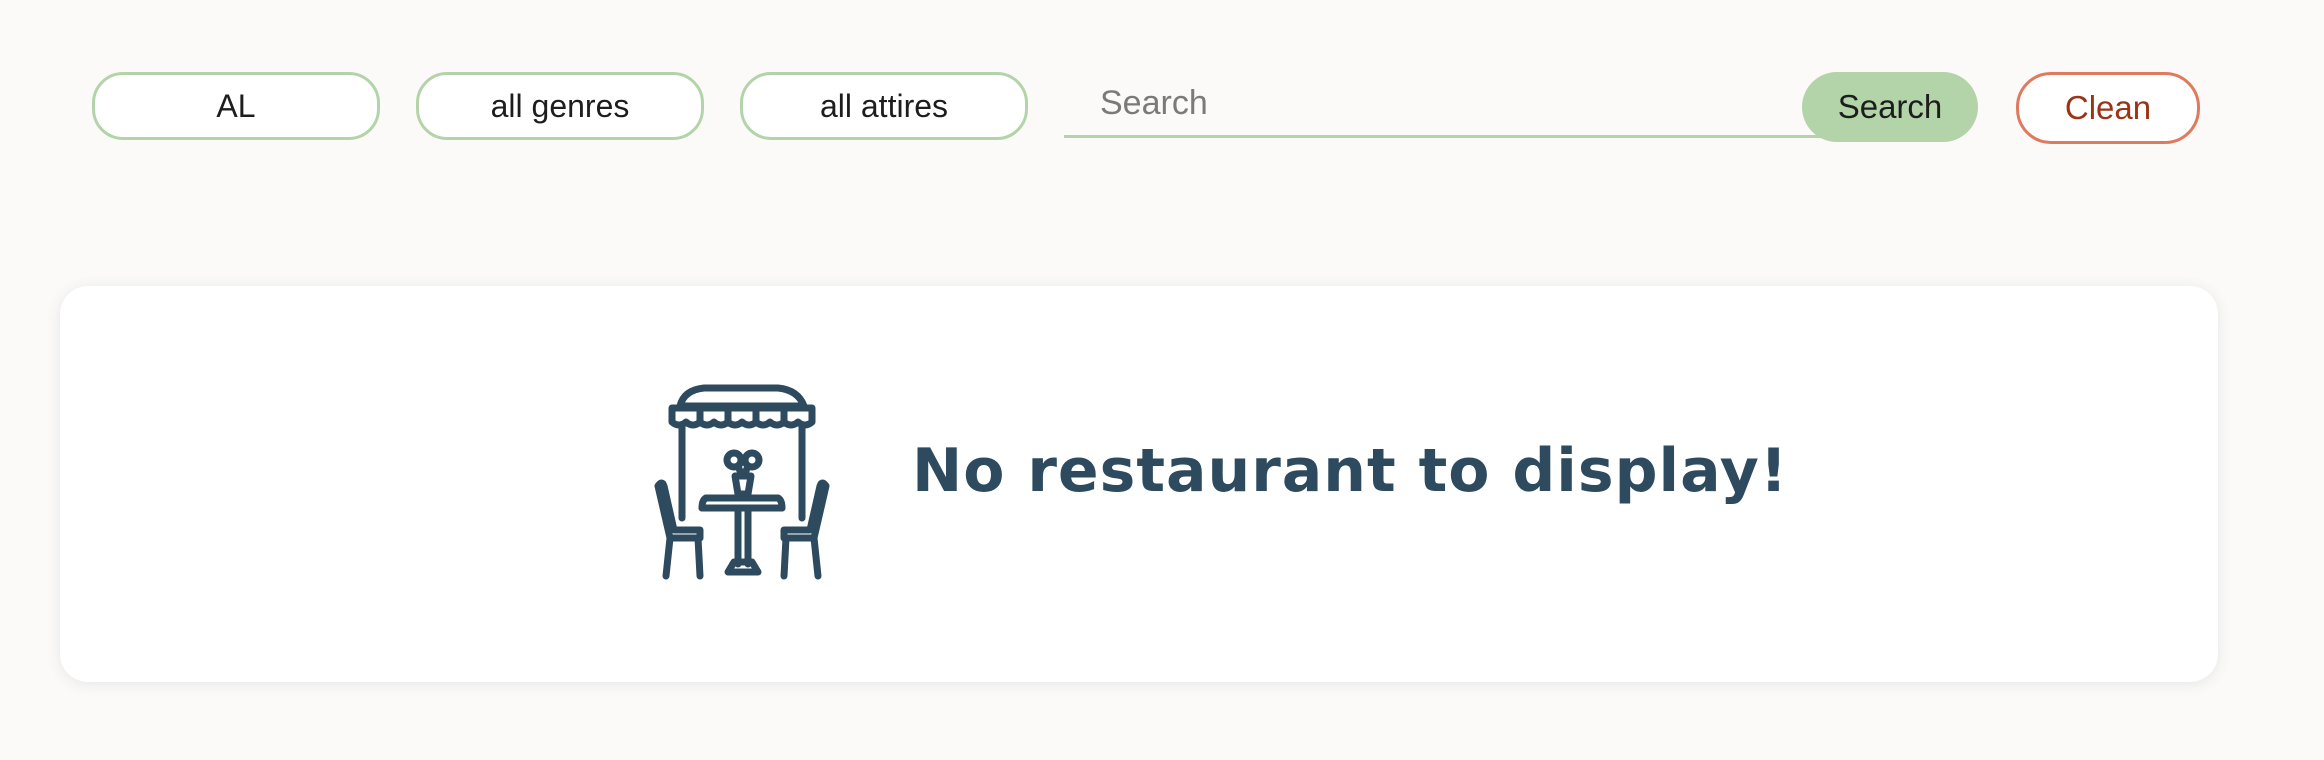  I want to click on attire-select: all attires, so click(884, 106).